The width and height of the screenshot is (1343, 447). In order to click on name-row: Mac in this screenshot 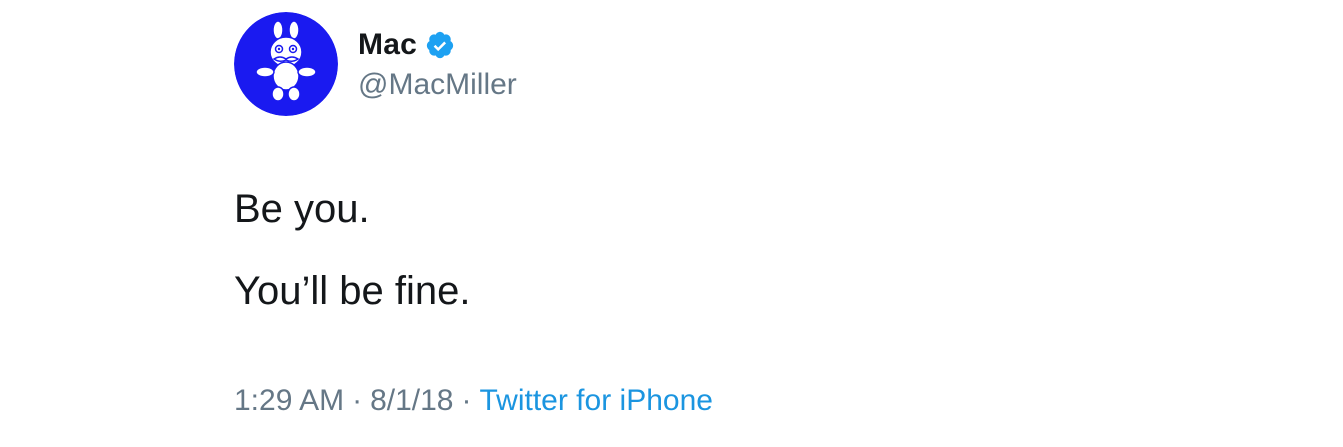, I will do `click(437, 45)`.